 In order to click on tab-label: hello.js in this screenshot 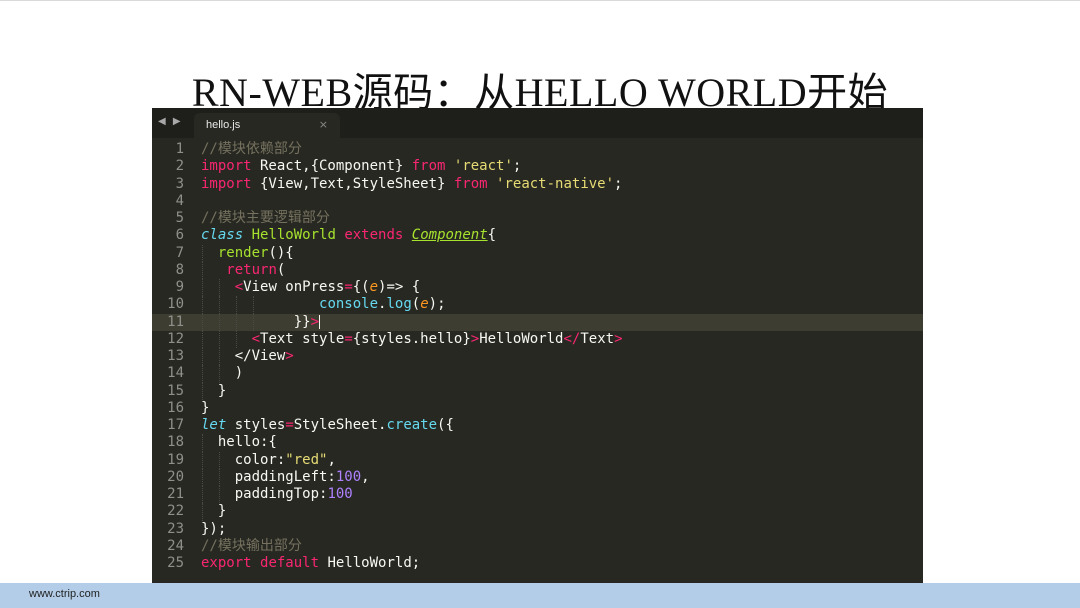, I will do `click(223, 125)`.